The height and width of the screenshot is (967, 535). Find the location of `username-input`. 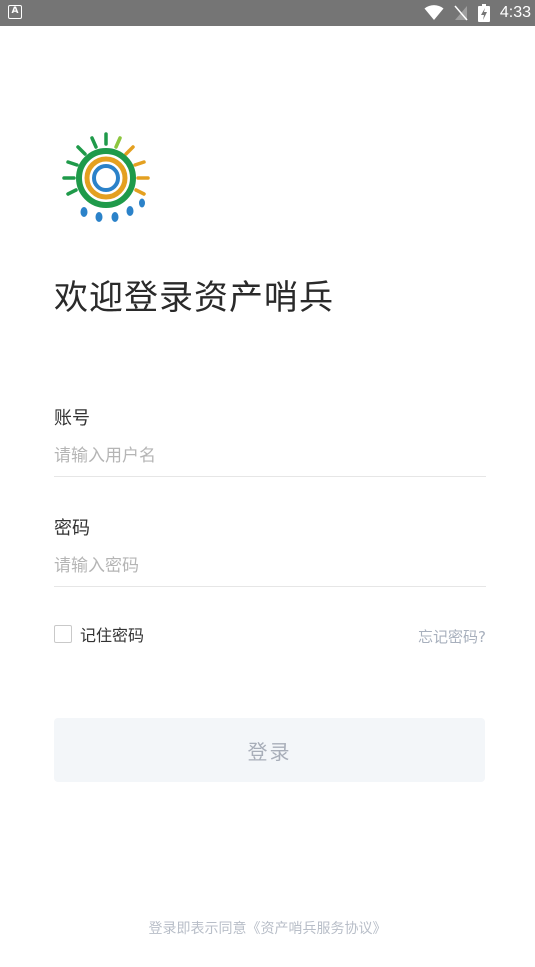

username-input is located at coordinates (270, 456).